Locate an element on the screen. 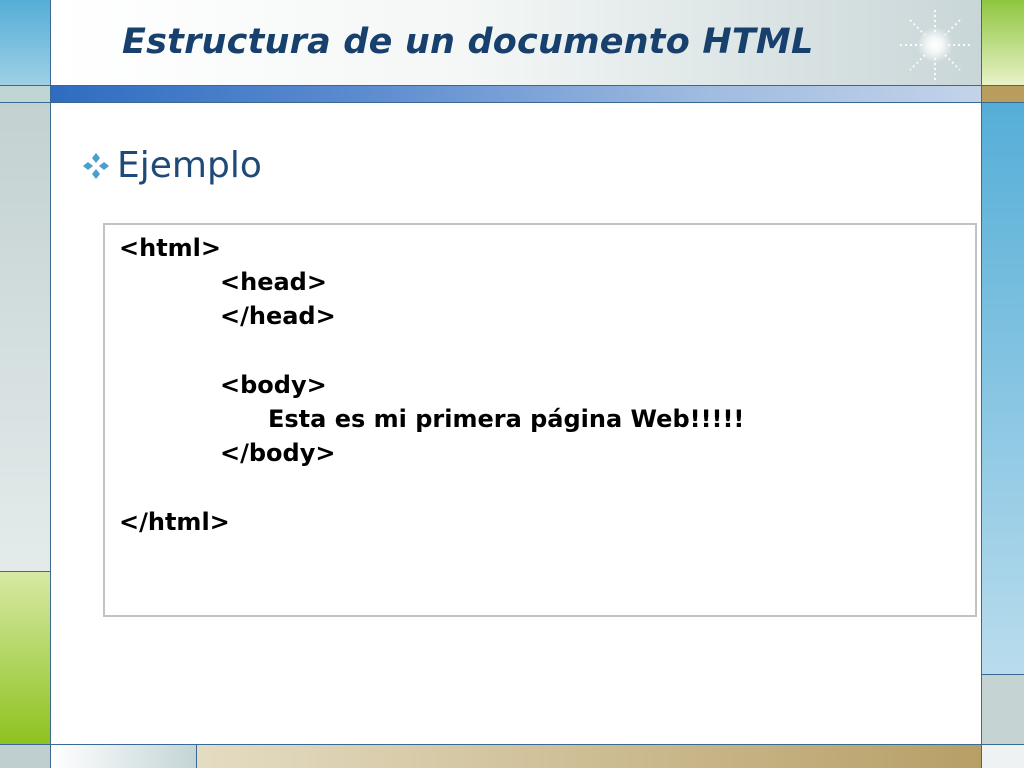 The width and height of the screenshot is (1024, 768). bottom-tan-panel is located at coordinates (589, 756).